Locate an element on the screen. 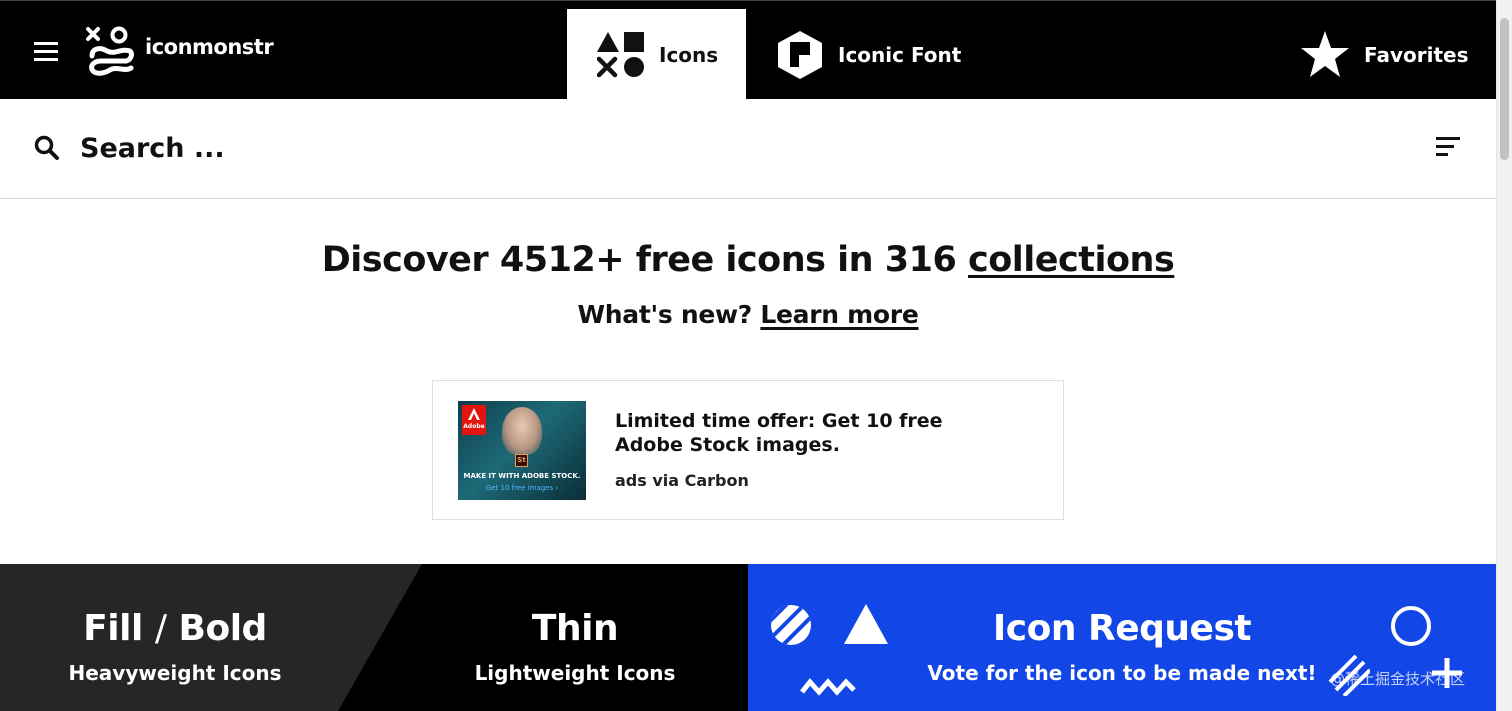 The width and height of the screenshot is (1512, 711). collections-link: collections is located at coordinates (1071, 260).